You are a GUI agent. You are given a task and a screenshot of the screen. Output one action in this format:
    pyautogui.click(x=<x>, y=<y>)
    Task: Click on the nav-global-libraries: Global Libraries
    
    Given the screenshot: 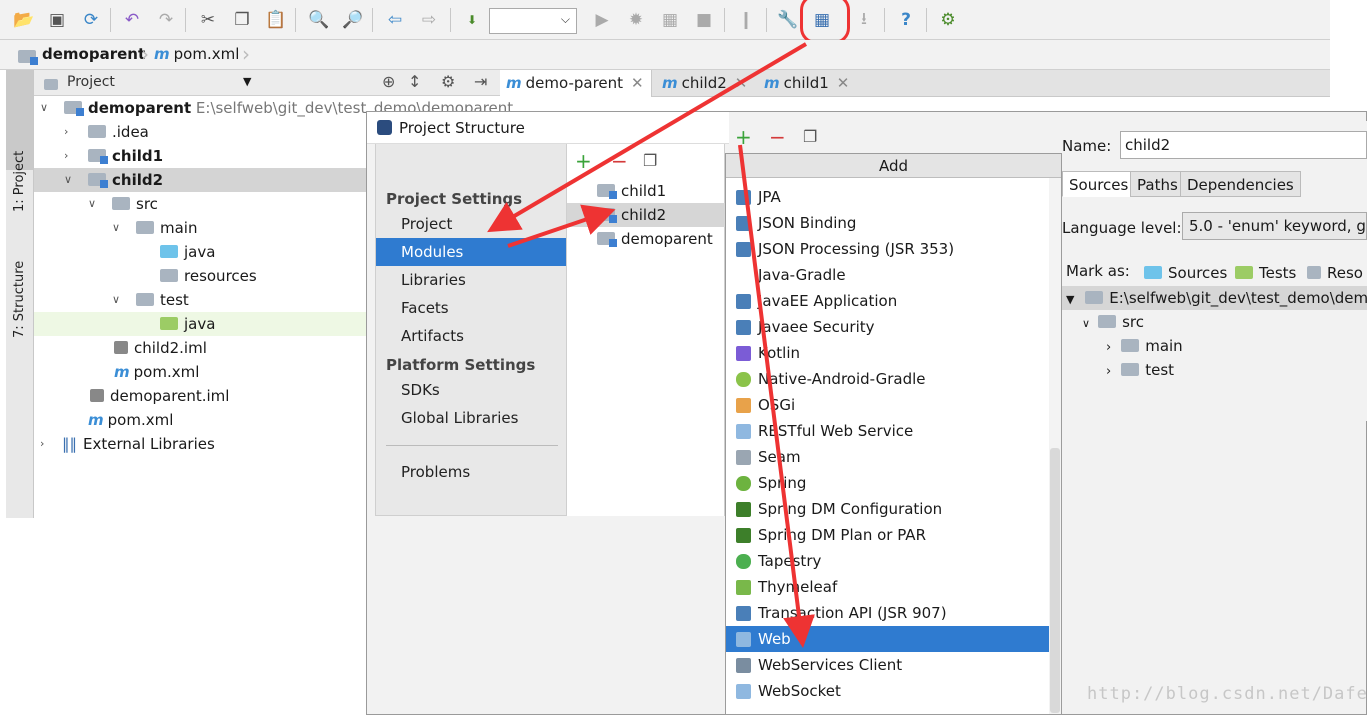 What is the action you would take?
    pyautogui.click(x=471, y=418)
    